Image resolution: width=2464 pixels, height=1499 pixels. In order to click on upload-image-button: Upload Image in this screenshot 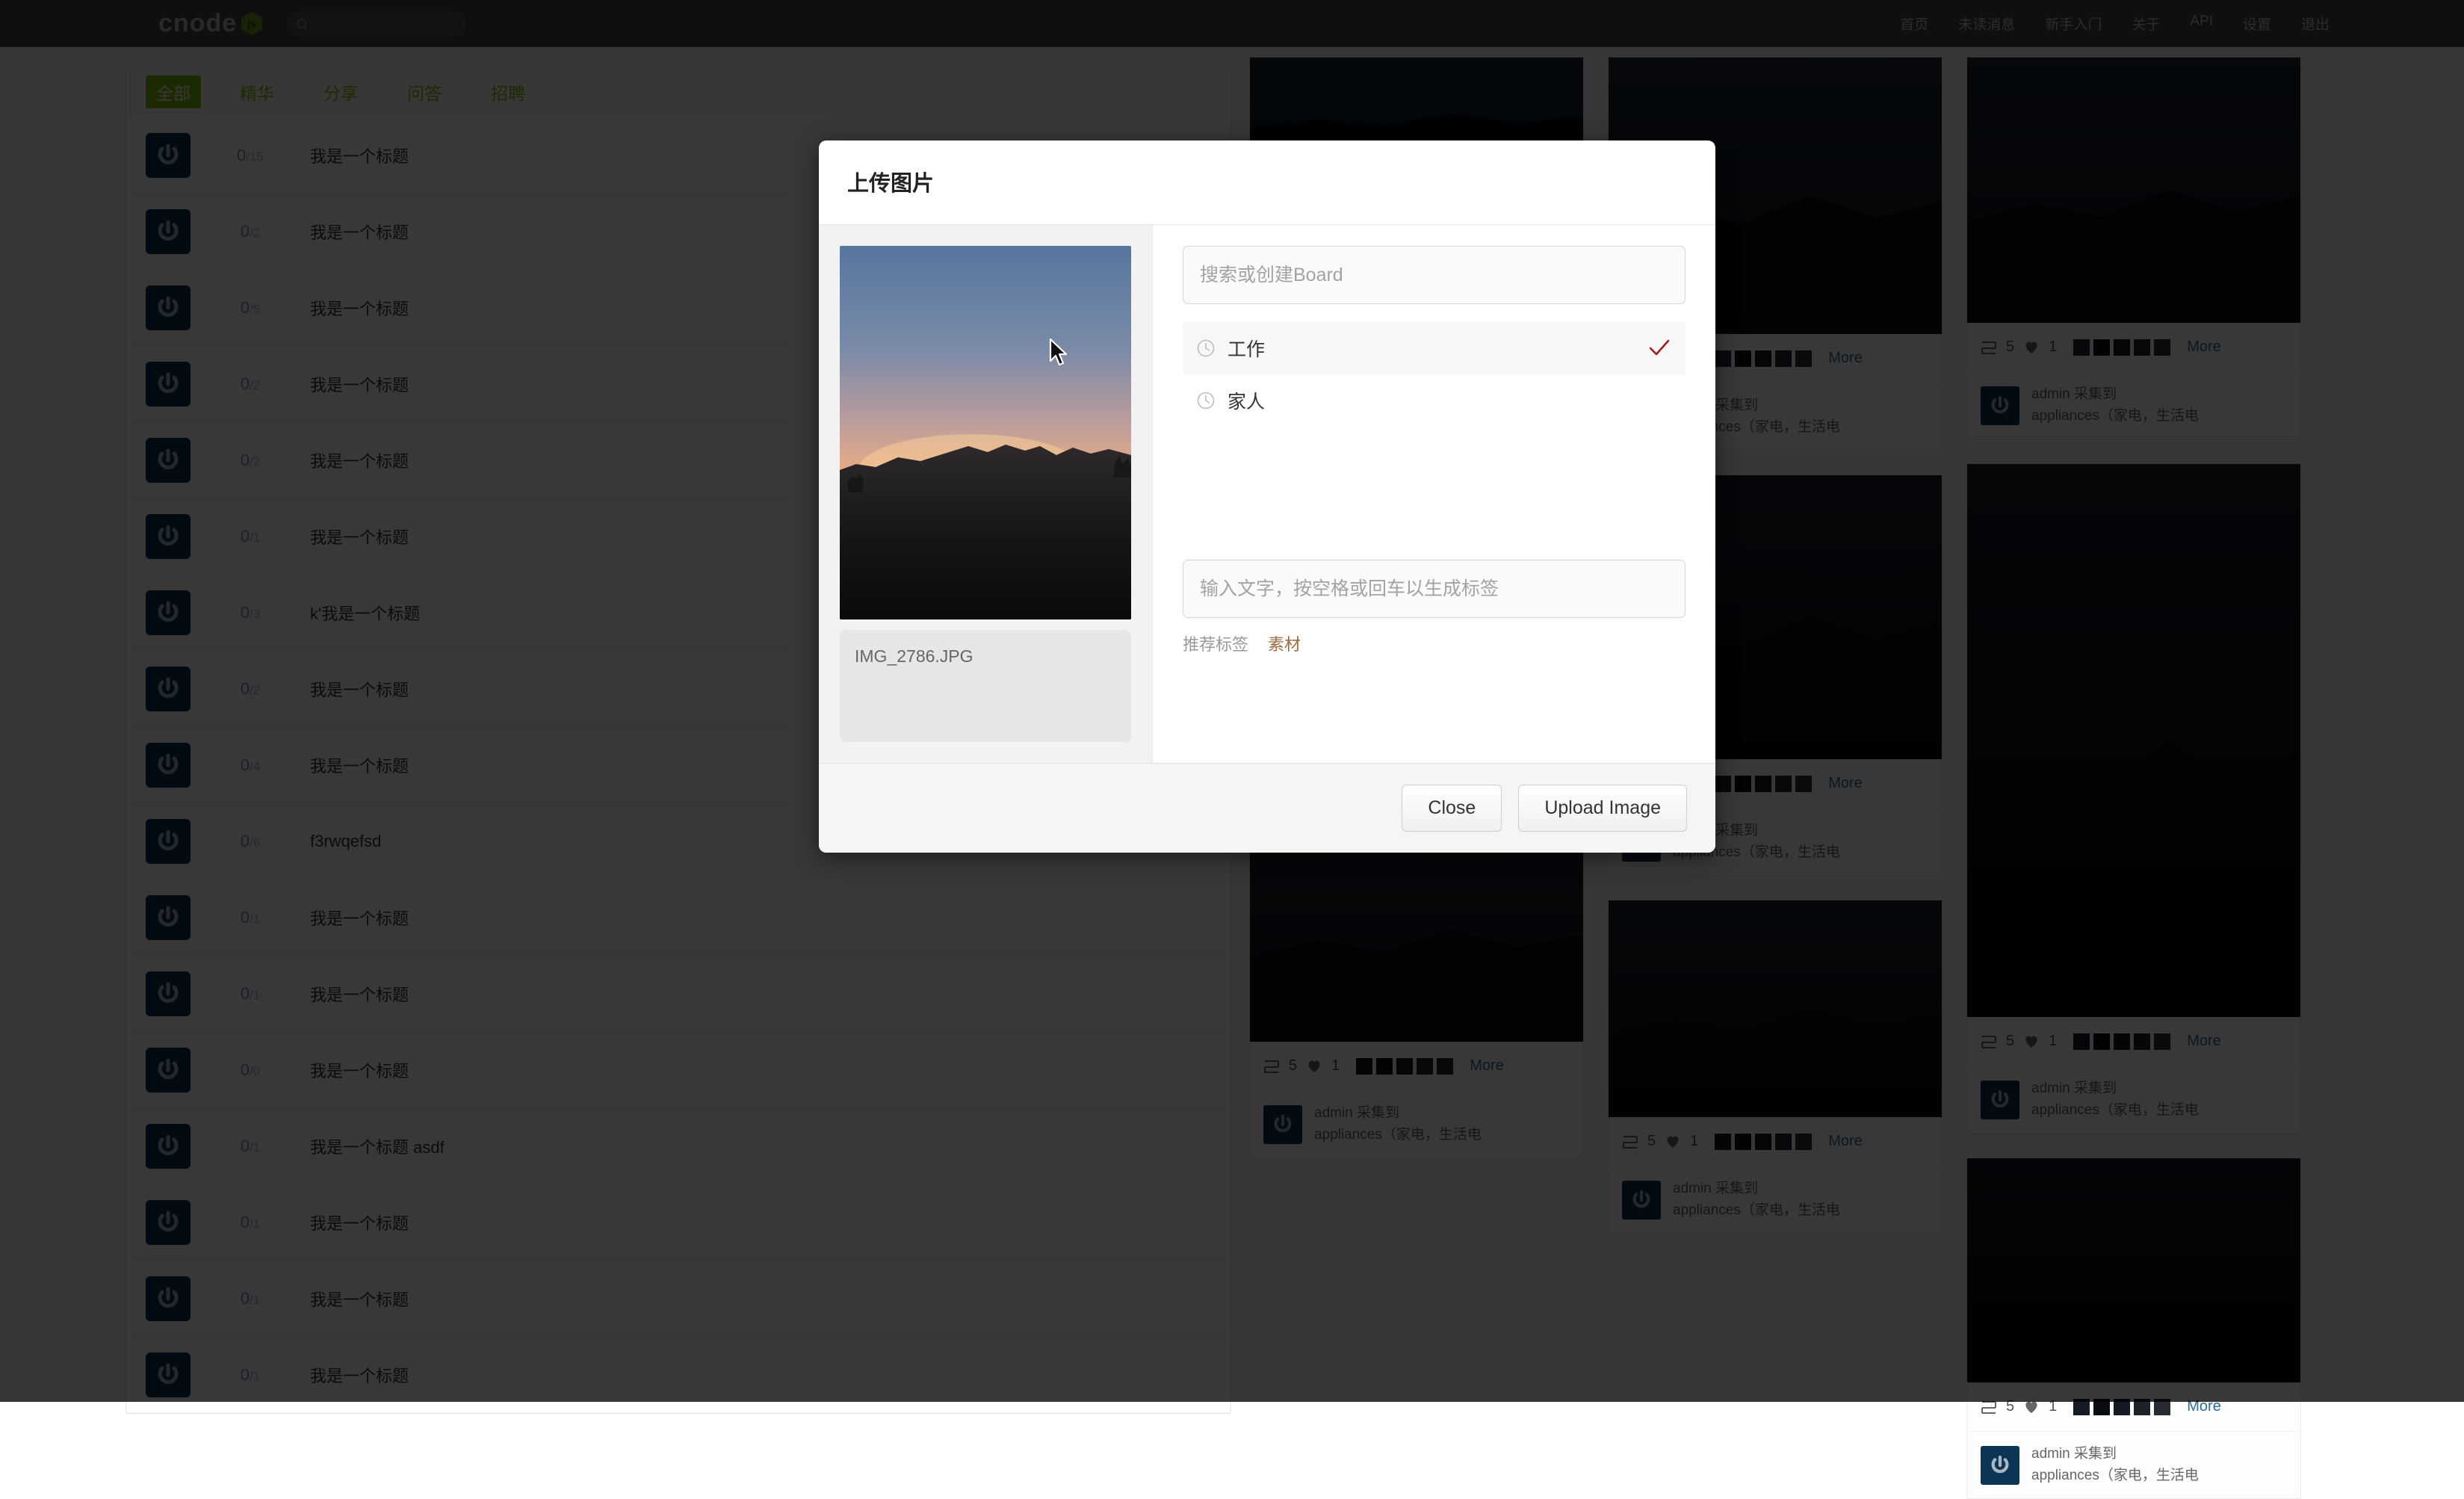, I will do `click(1603, 809)`.